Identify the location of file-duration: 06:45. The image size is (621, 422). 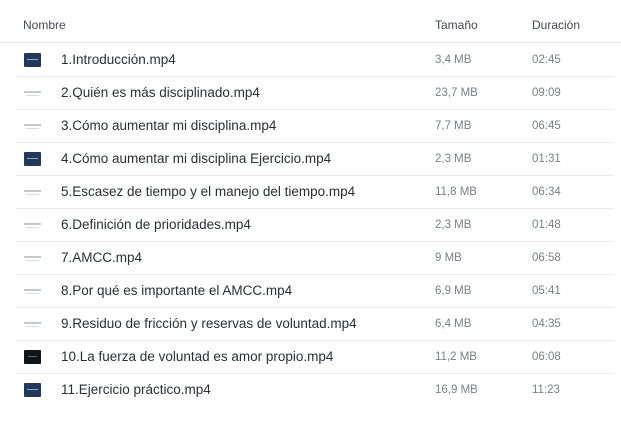
(546, 126).